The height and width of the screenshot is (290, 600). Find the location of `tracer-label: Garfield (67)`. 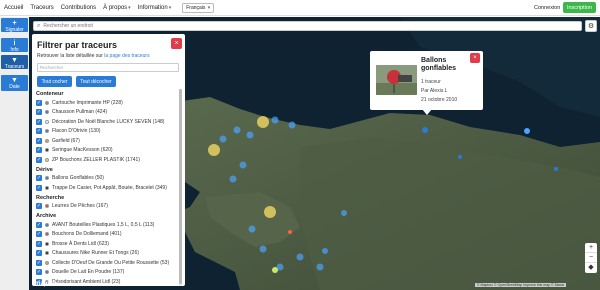

tracer-label: Garfield (67) is located at coordinates (66, 140).